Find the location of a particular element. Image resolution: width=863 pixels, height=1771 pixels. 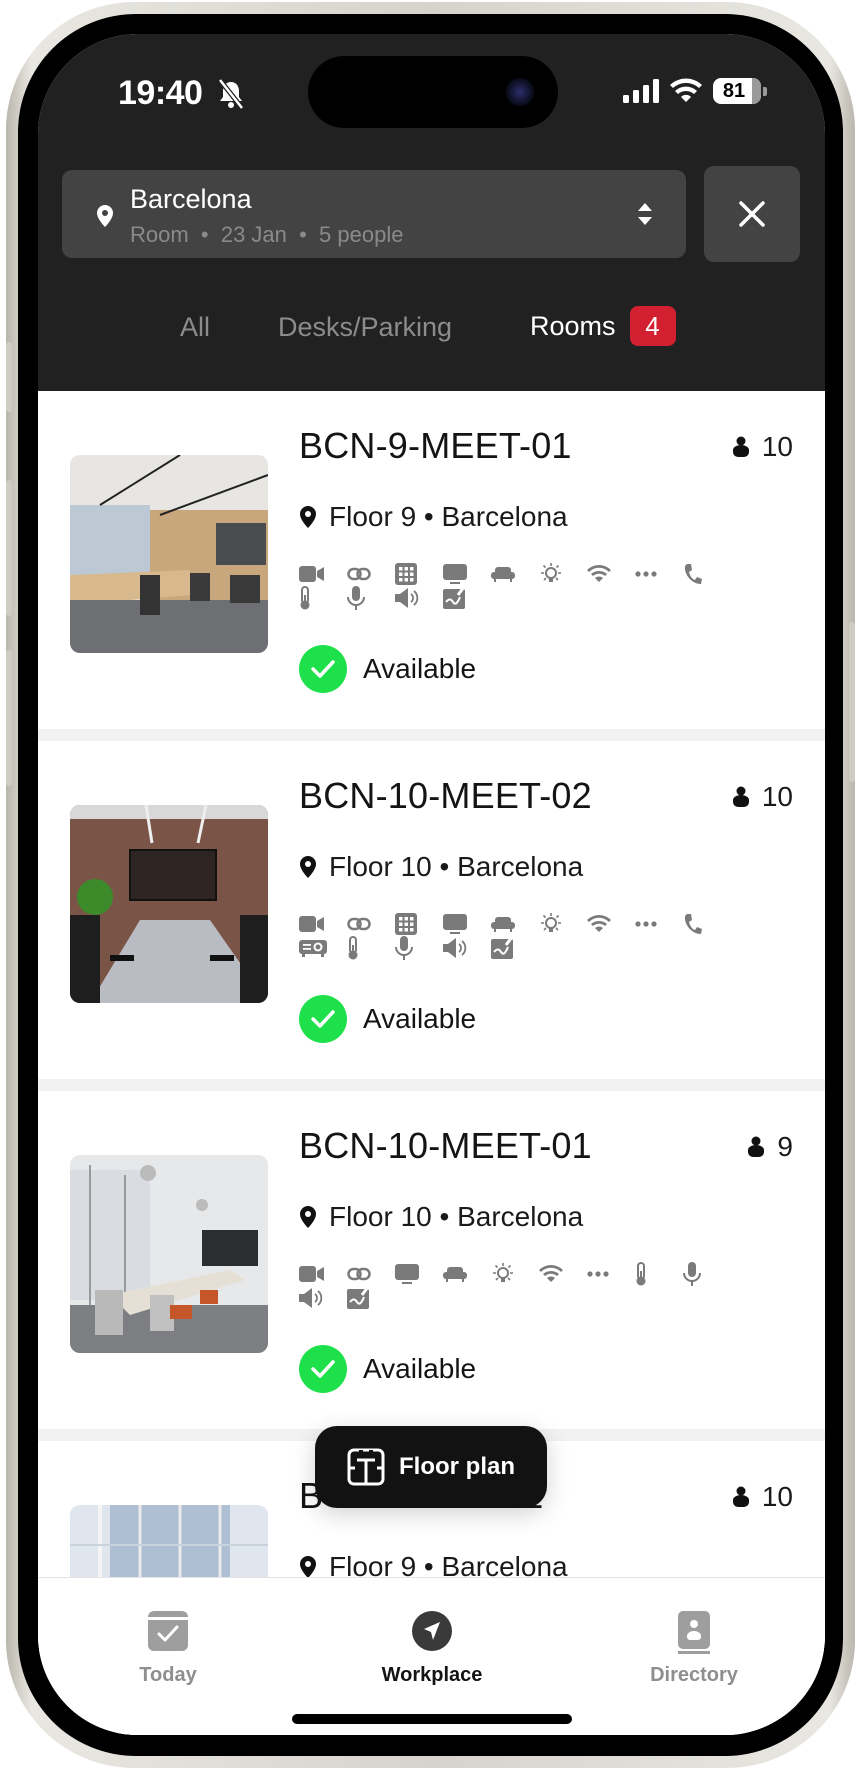

room-name: BCN-10-MEET-01 is located at coordinates (445, 1145).